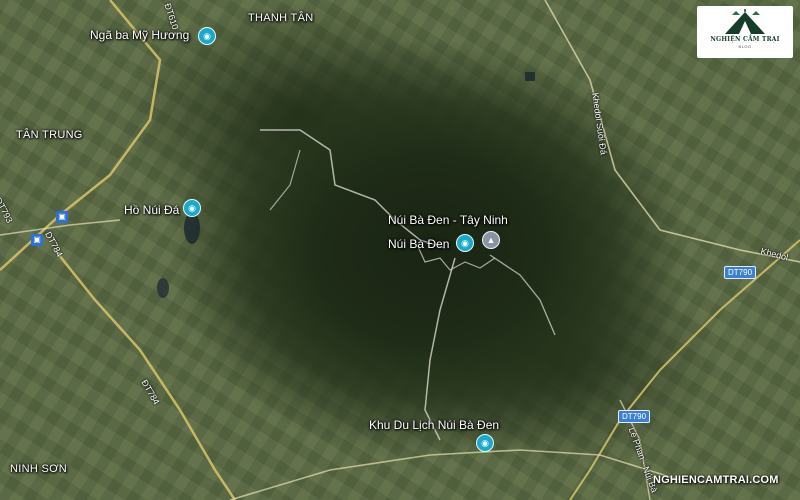  I want to click on logo-name: NGHIỆN CẮM TRẠI, so click(745, 39).